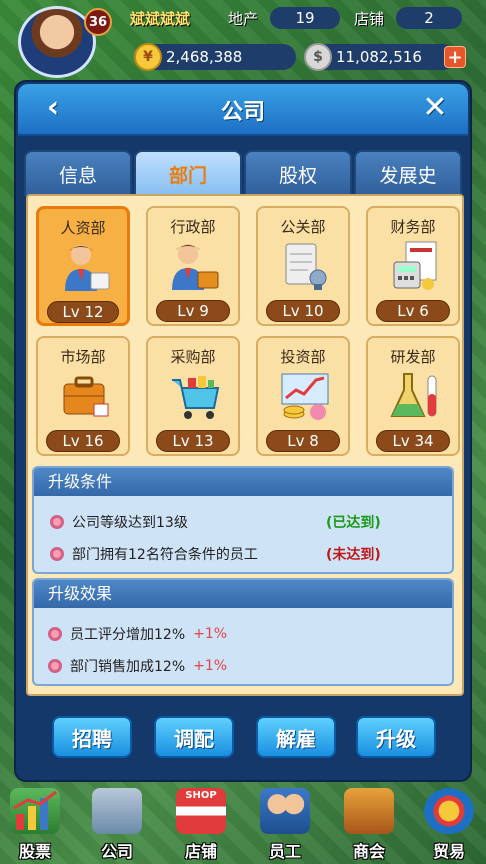  What do you see at coordinates (201, 811) in the screenshot?
I see `shop-icon: SHOP` at bounding box center [201, 811].